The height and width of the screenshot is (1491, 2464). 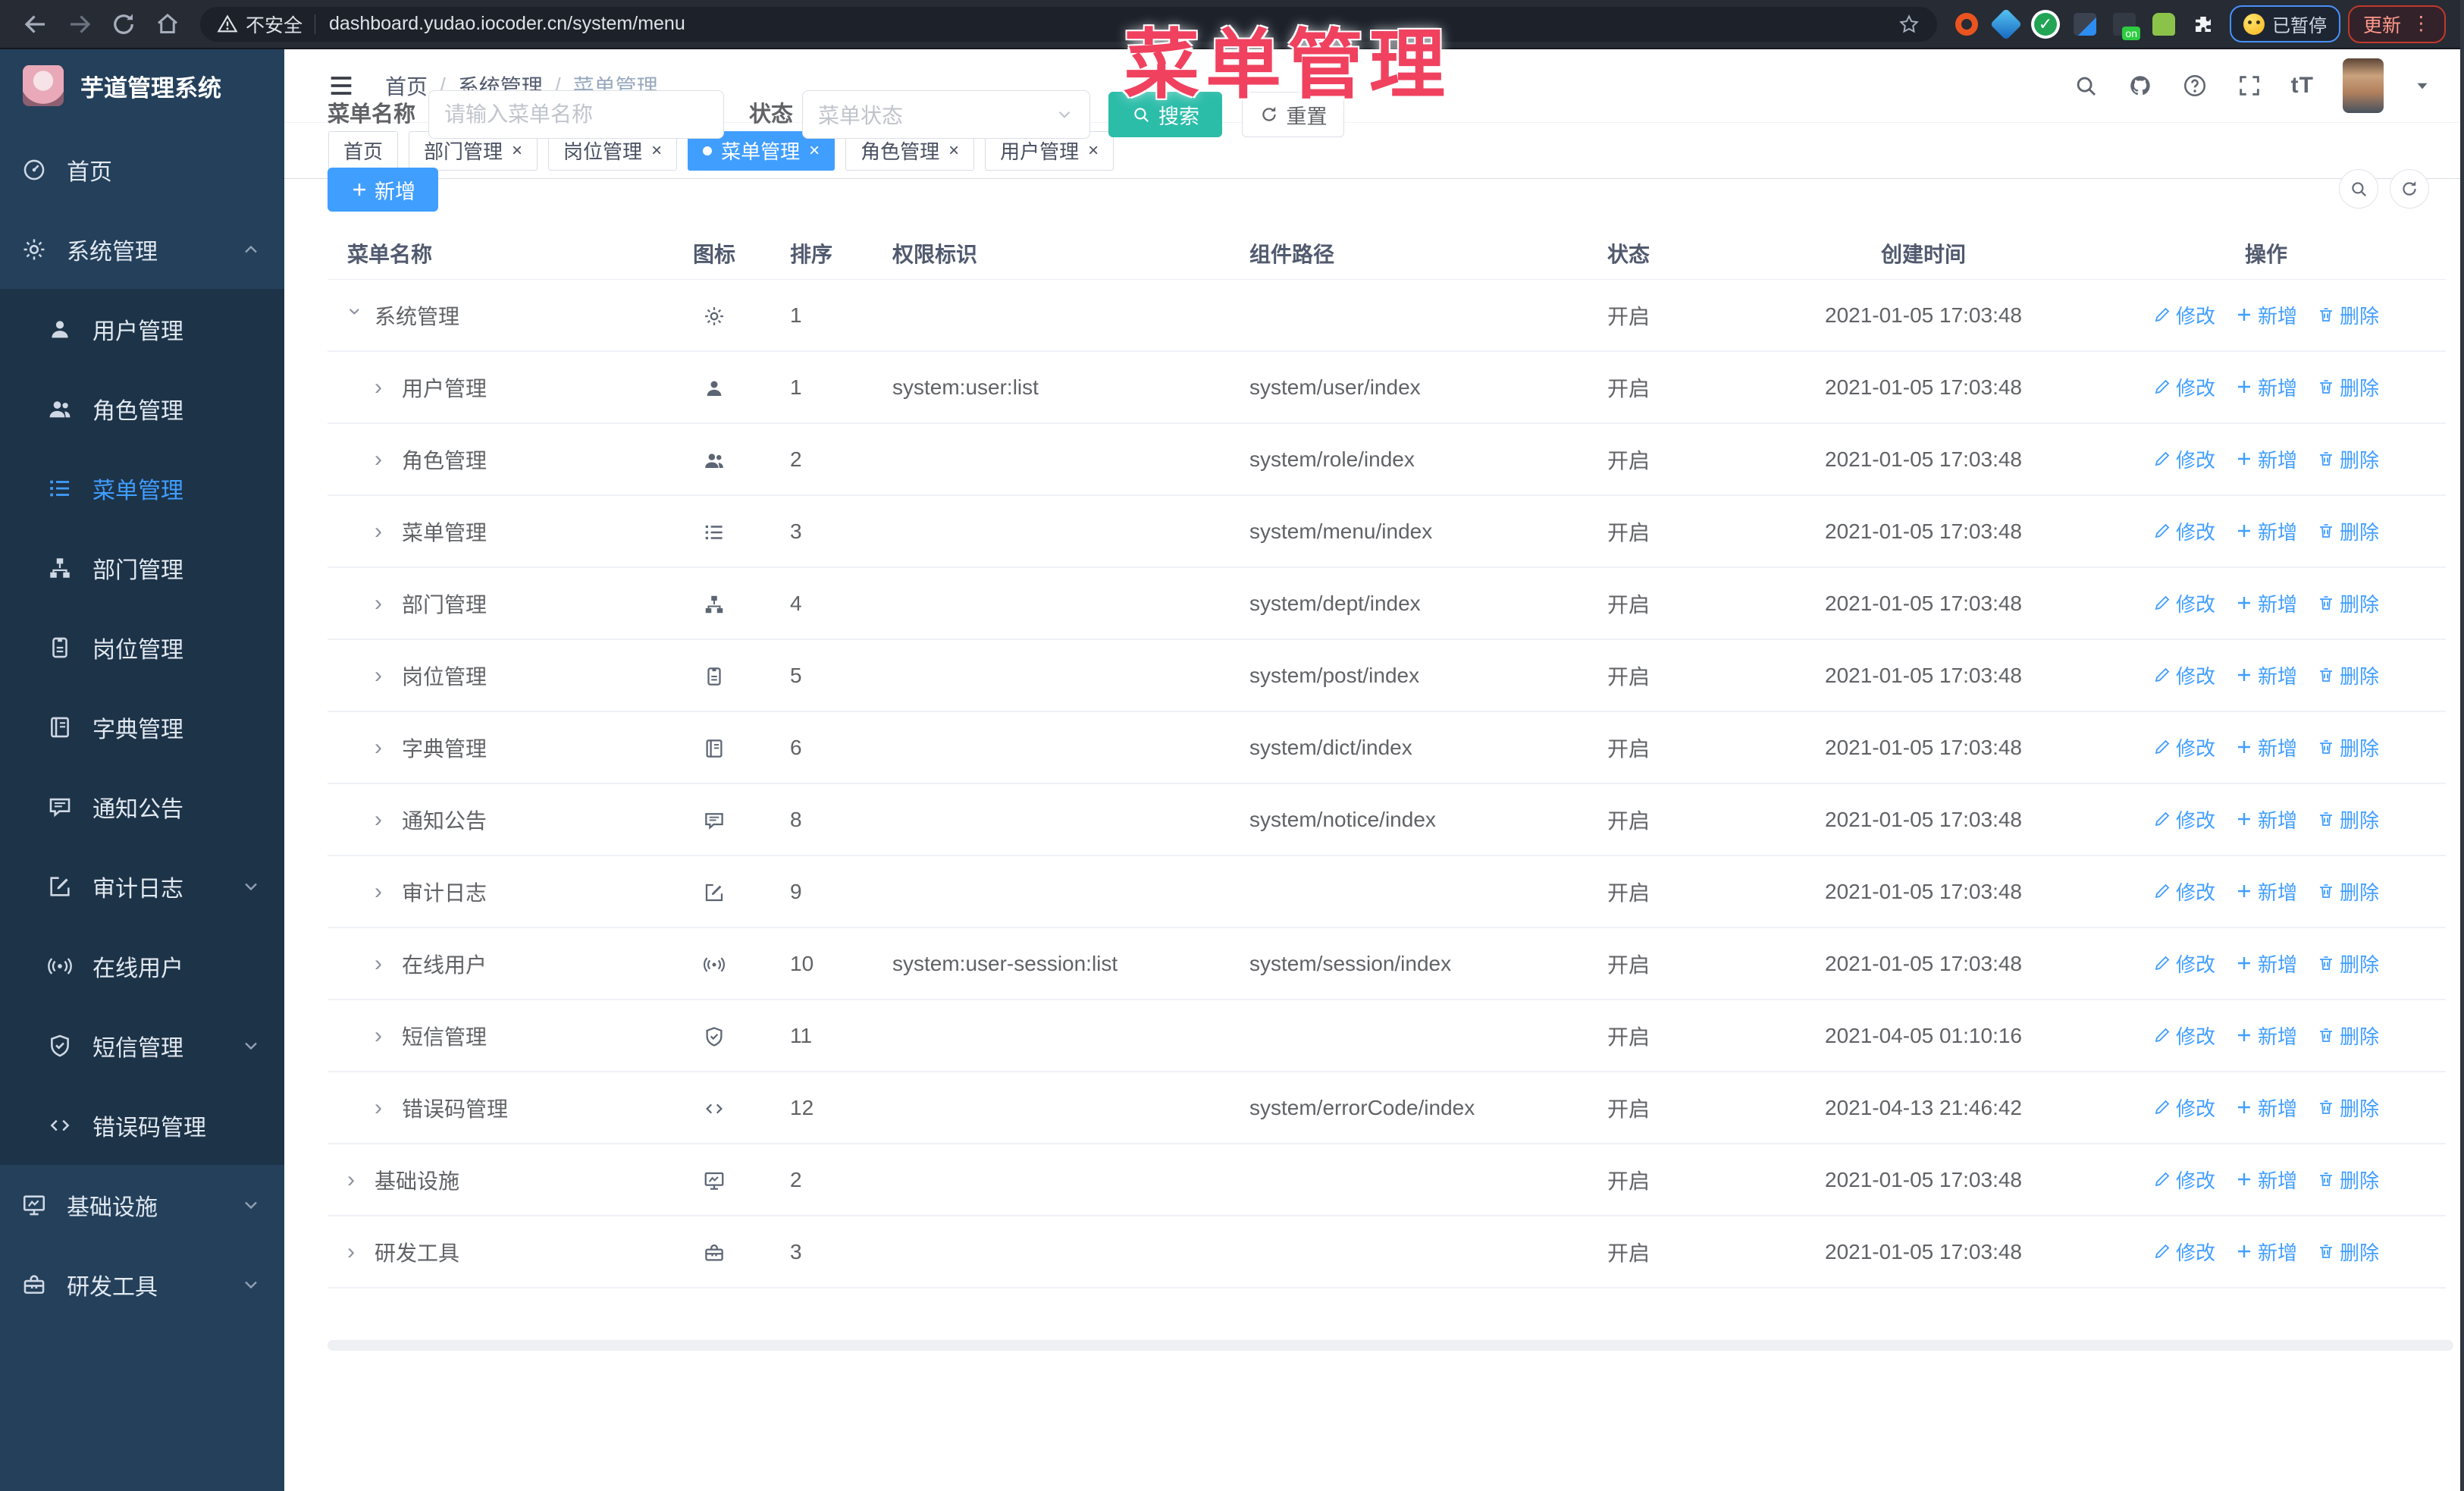 What do you see at coordinates (2421, 23) in the screenshot?
I see `kebab-menu-icon: ⋮` at bounding box center [2421, 23].